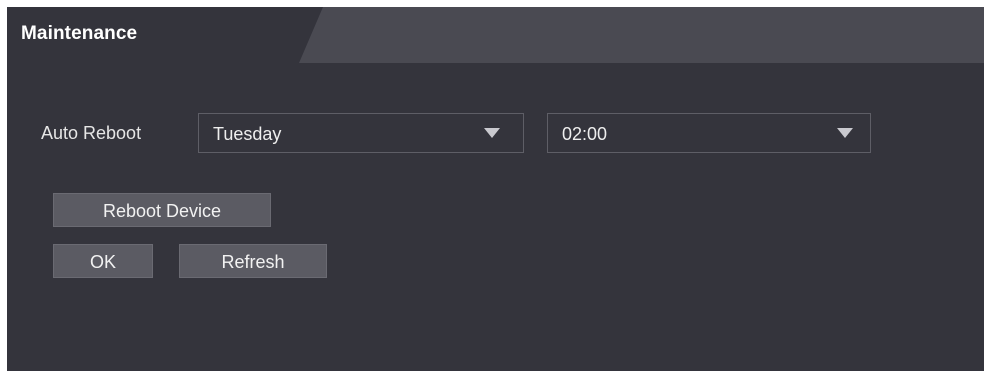  What do you see at coordinates (247, 134) in the screenshot?
I see `auto-reboot-day-value: Tuesday` at bounding box center [247, 134].